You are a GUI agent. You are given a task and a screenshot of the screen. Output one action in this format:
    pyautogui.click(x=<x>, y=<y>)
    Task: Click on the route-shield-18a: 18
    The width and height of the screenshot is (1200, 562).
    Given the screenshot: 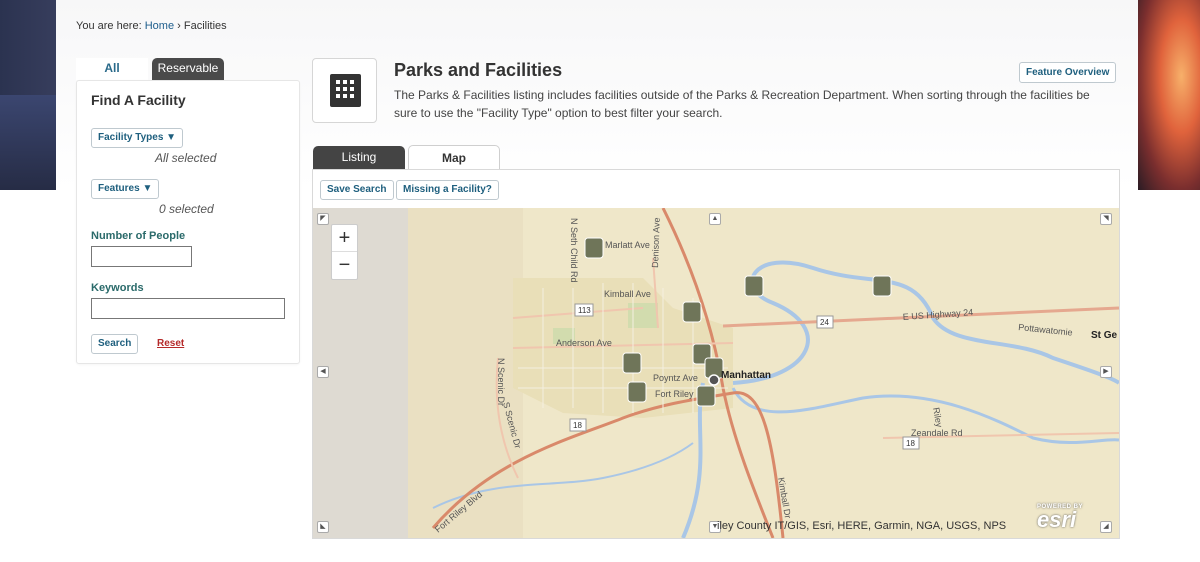 What is the action you would take?
    pyautogui.click(x=577, y=425)
    